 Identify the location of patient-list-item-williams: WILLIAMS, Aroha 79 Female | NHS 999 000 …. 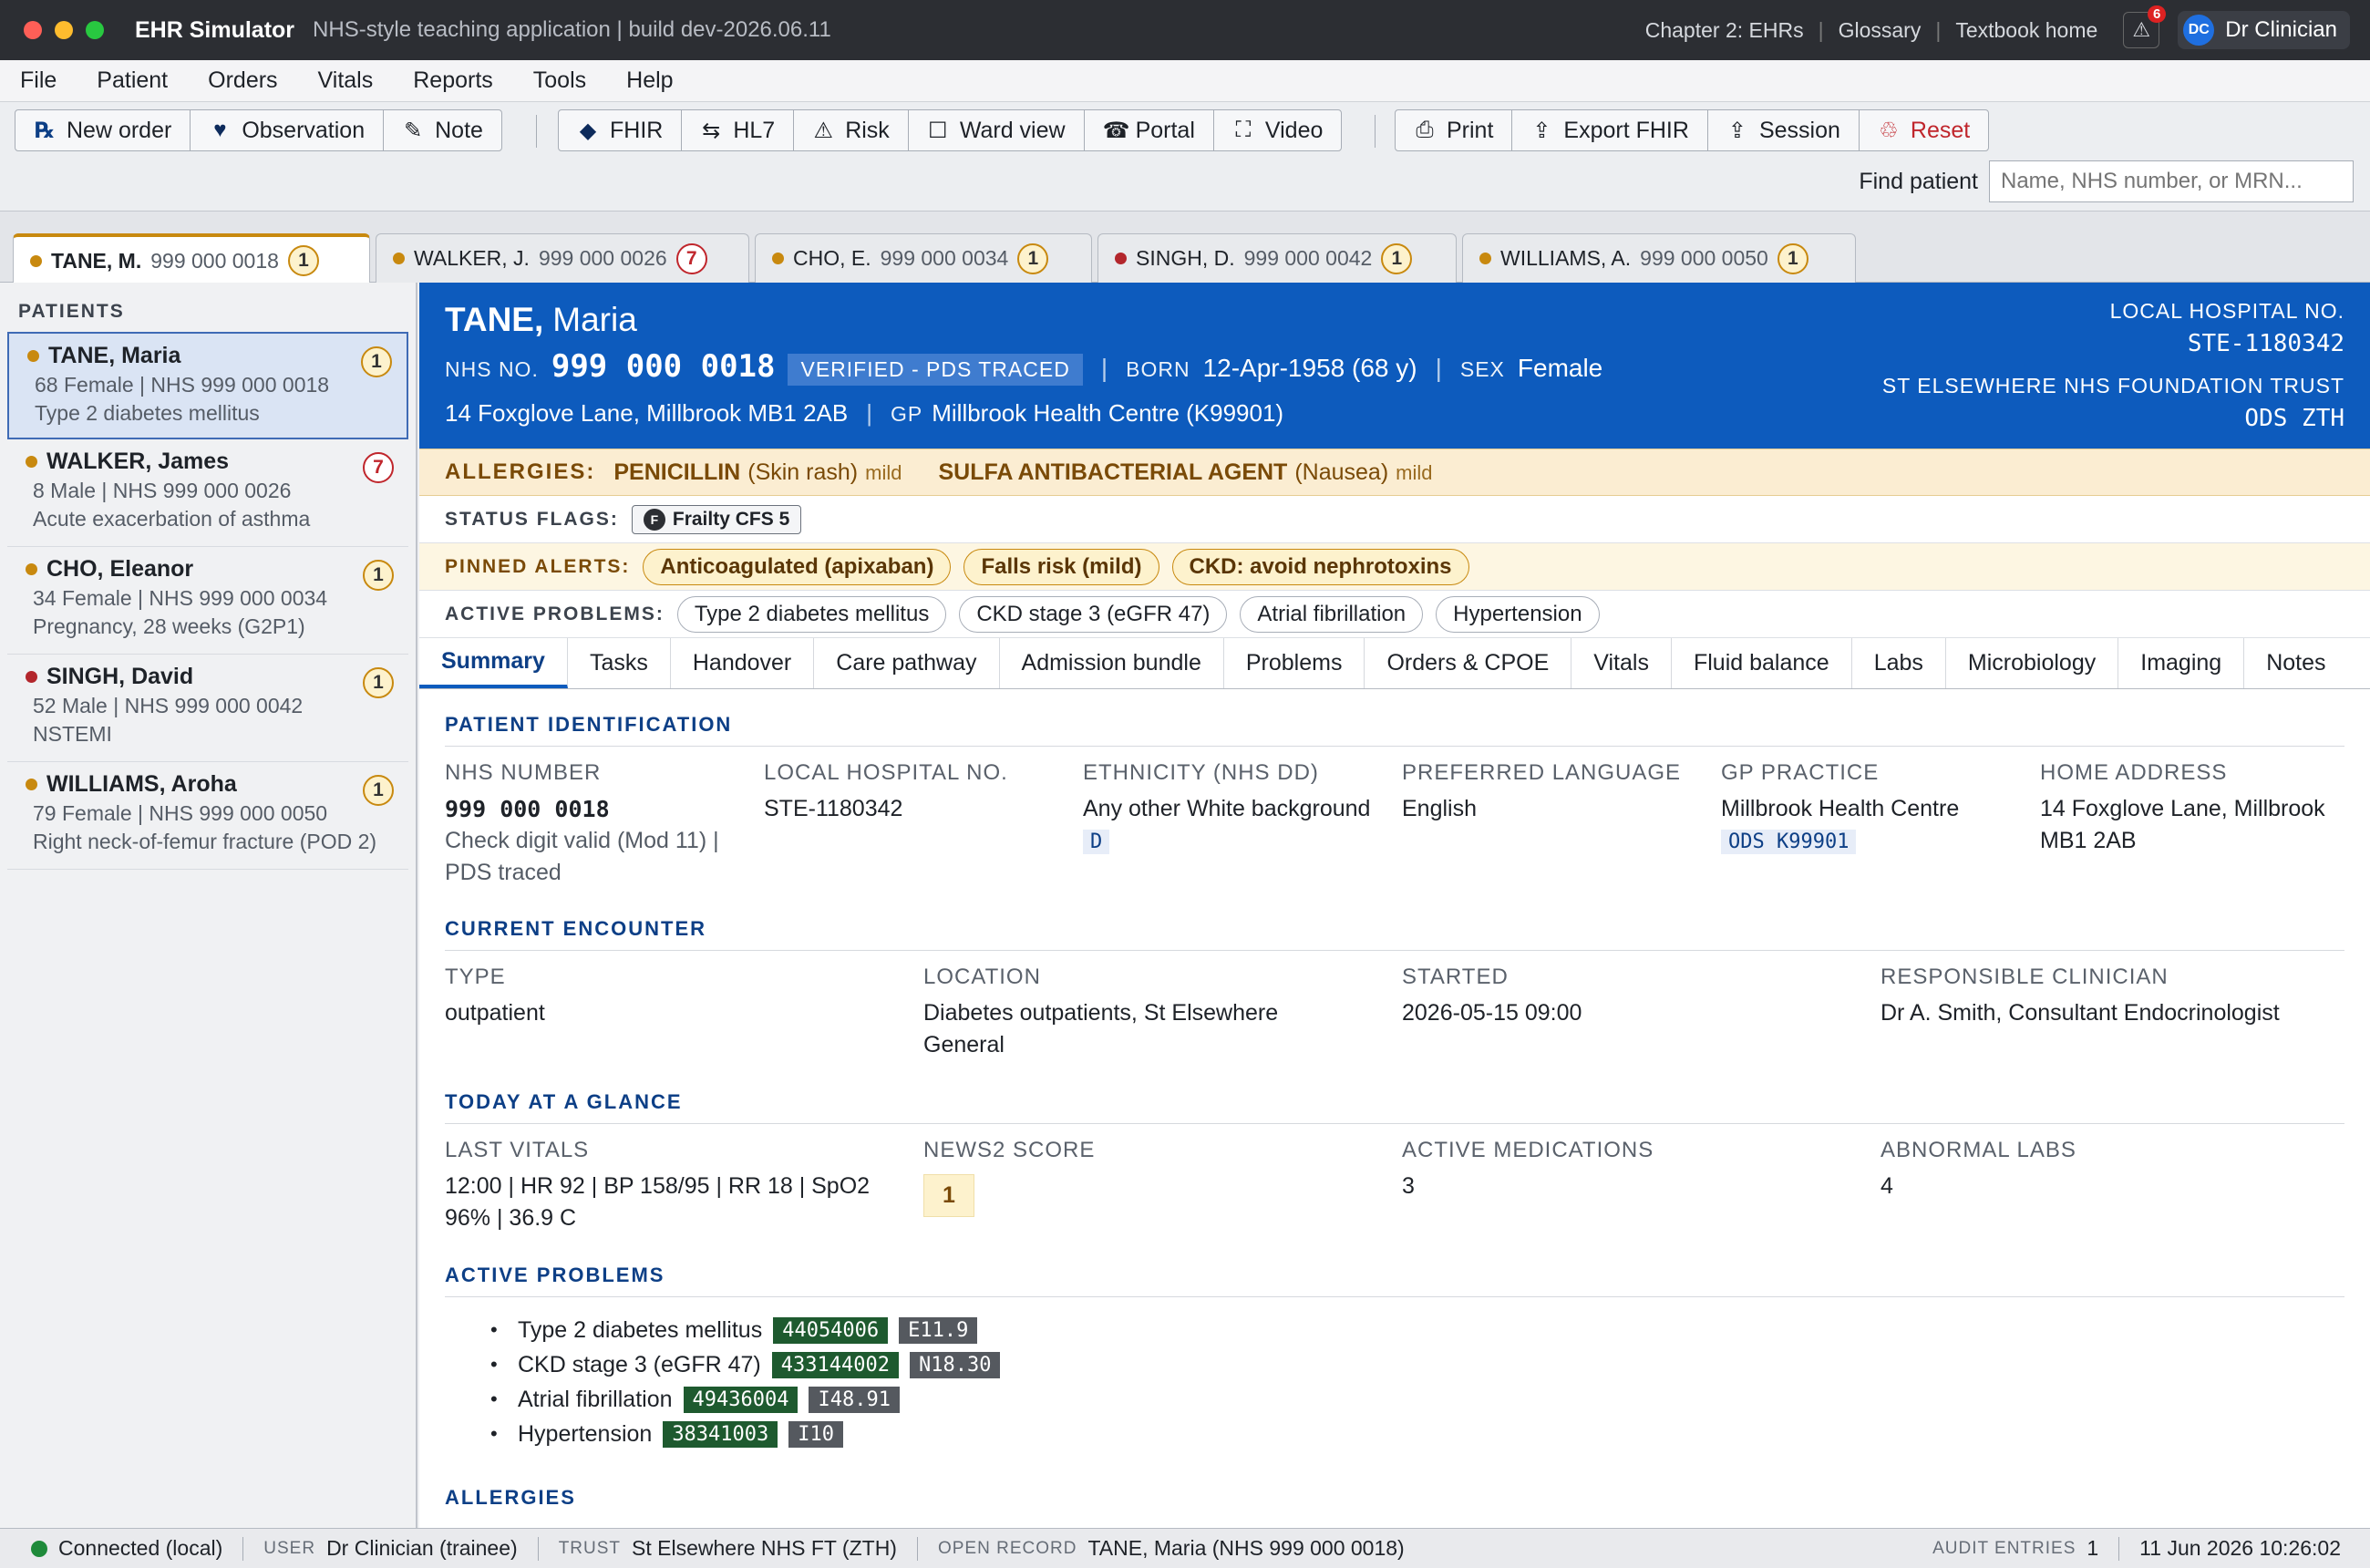
(207, 816).